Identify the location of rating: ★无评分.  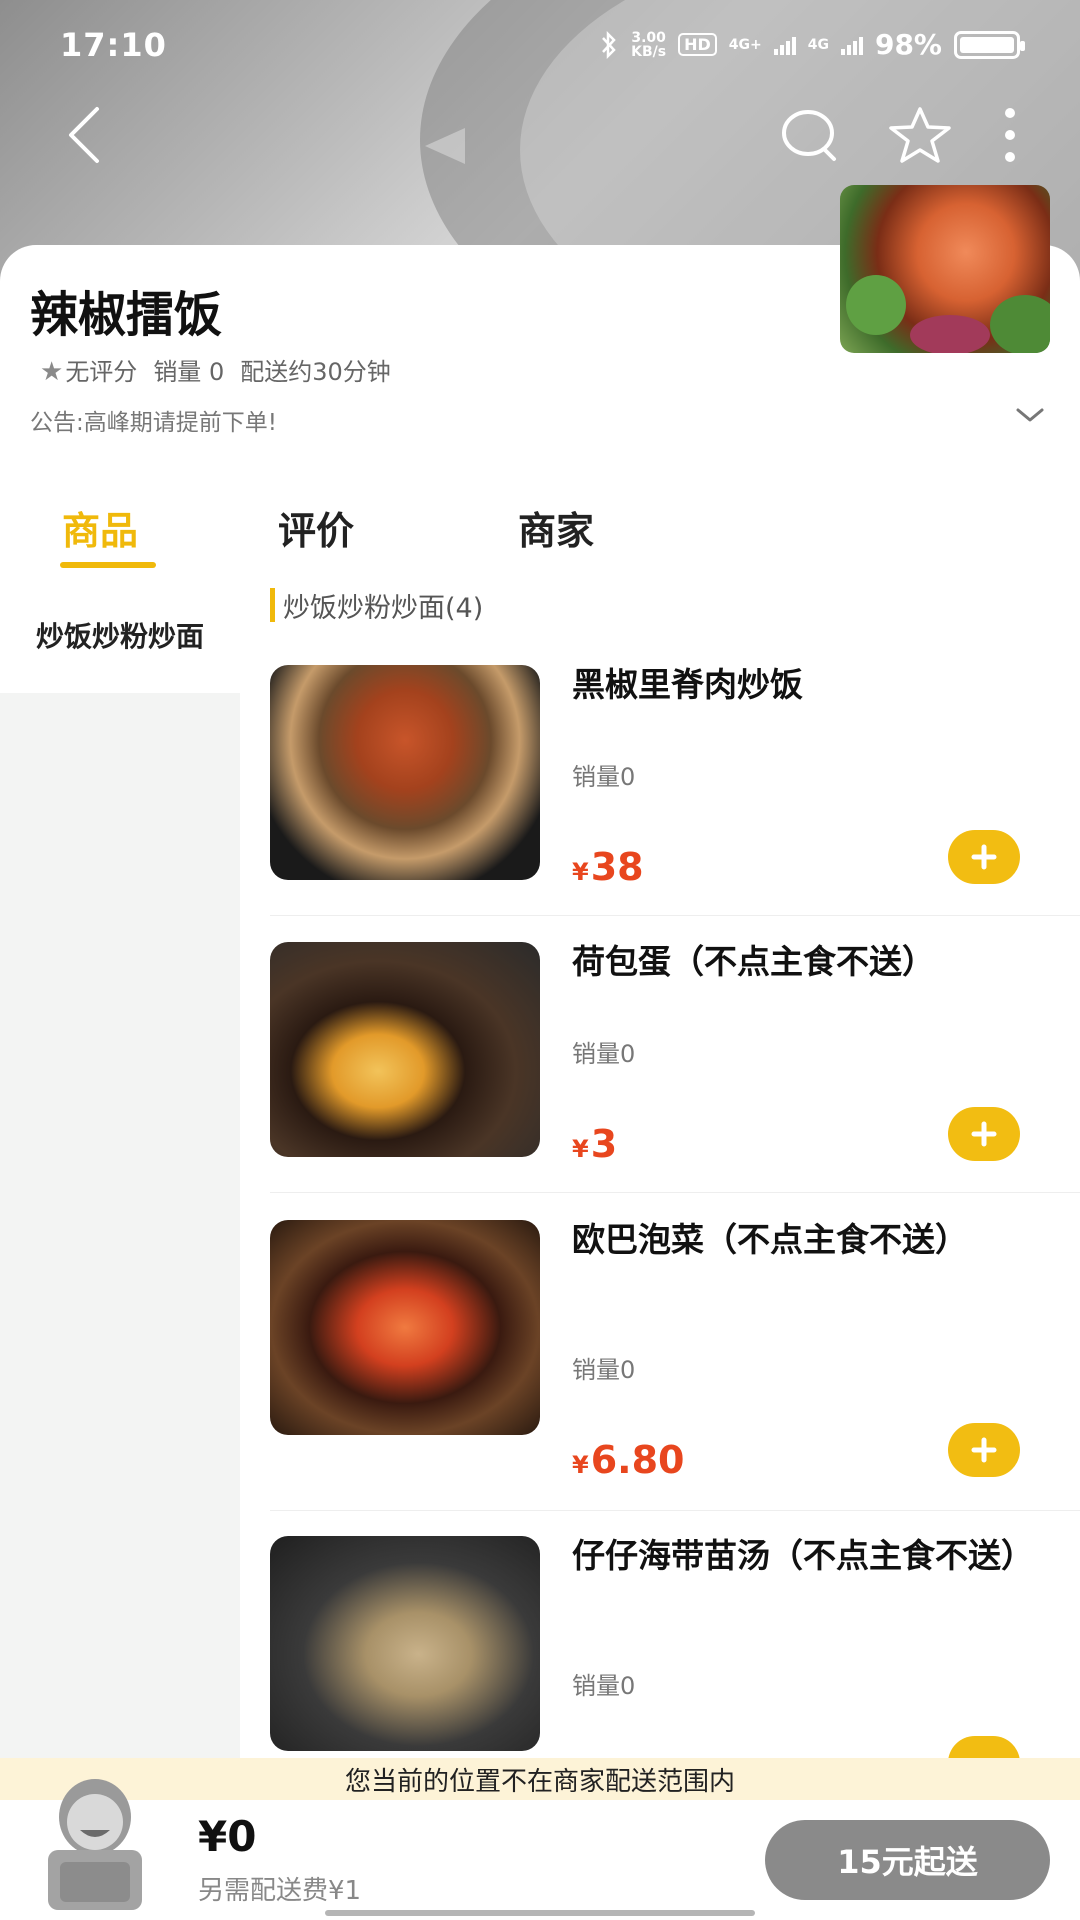
(88, 369).